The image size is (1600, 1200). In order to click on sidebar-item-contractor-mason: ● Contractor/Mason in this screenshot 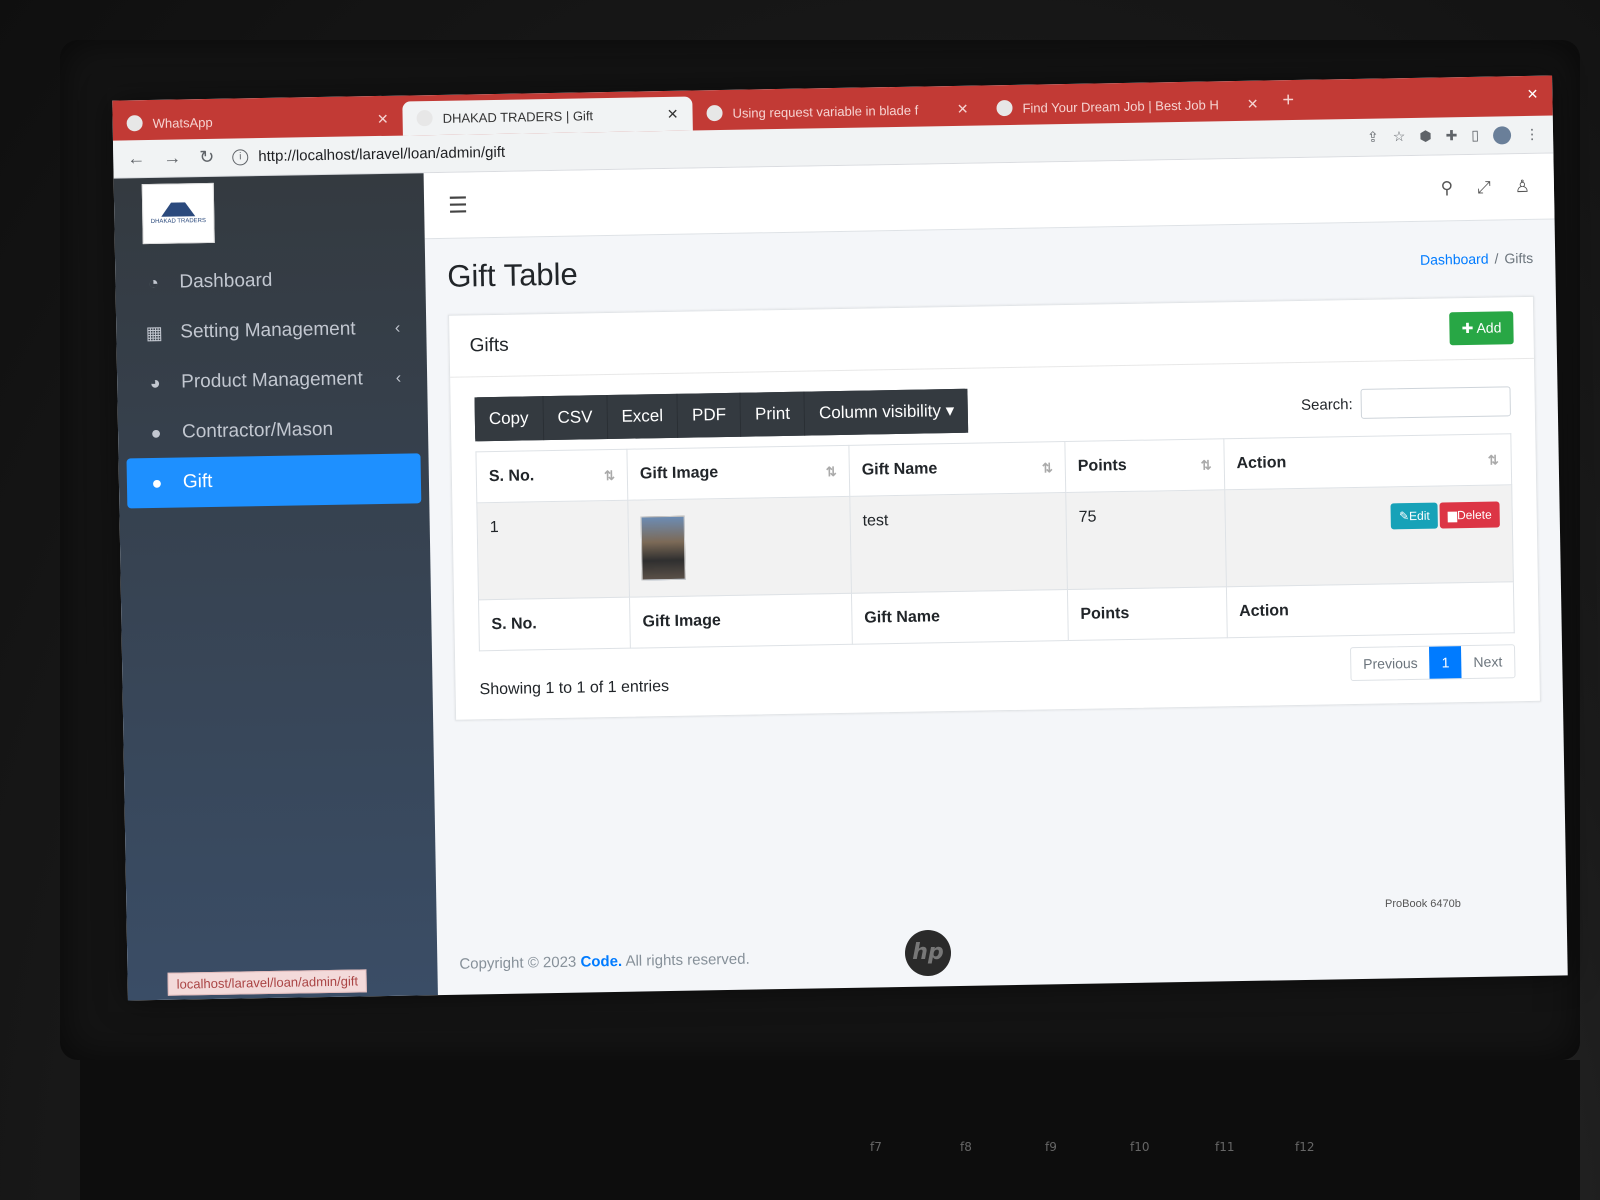, I will do `click(273, 430)`.